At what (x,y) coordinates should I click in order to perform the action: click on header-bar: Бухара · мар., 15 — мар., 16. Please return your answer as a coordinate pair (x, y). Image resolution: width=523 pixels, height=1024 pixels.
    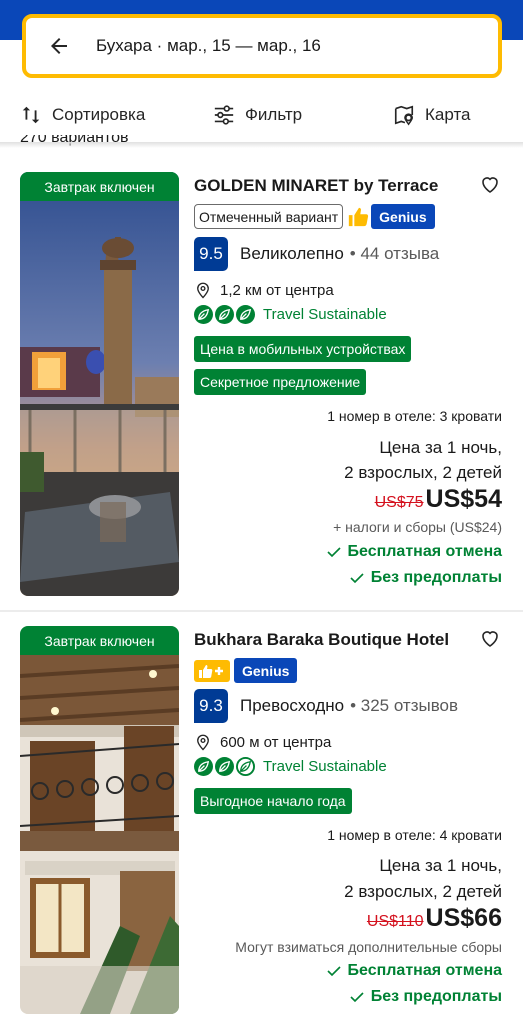
    Looking at the image, I should click on (261, 43).